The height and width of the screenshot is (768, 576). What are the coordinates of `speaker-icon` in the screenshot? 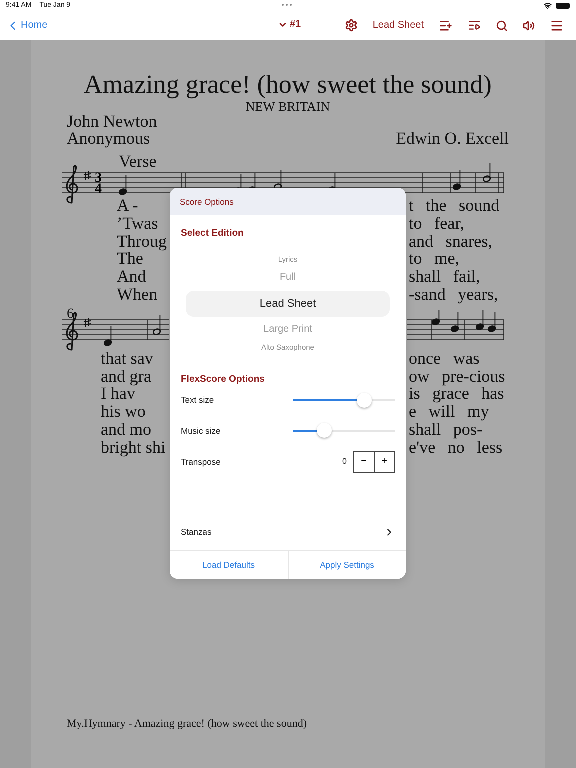 It's located at (529, 26).